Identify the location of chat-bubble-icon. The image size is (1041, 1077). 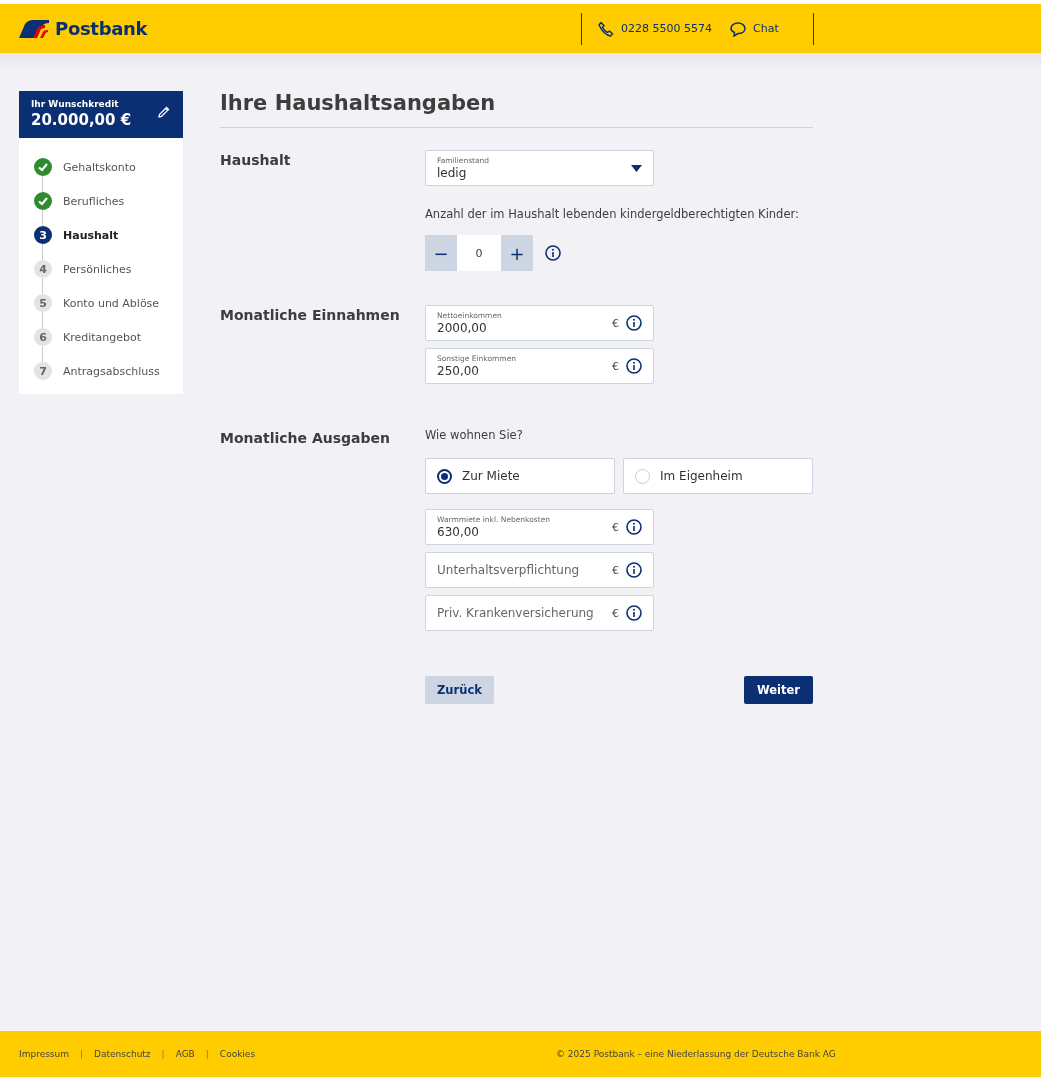
(738, 28).